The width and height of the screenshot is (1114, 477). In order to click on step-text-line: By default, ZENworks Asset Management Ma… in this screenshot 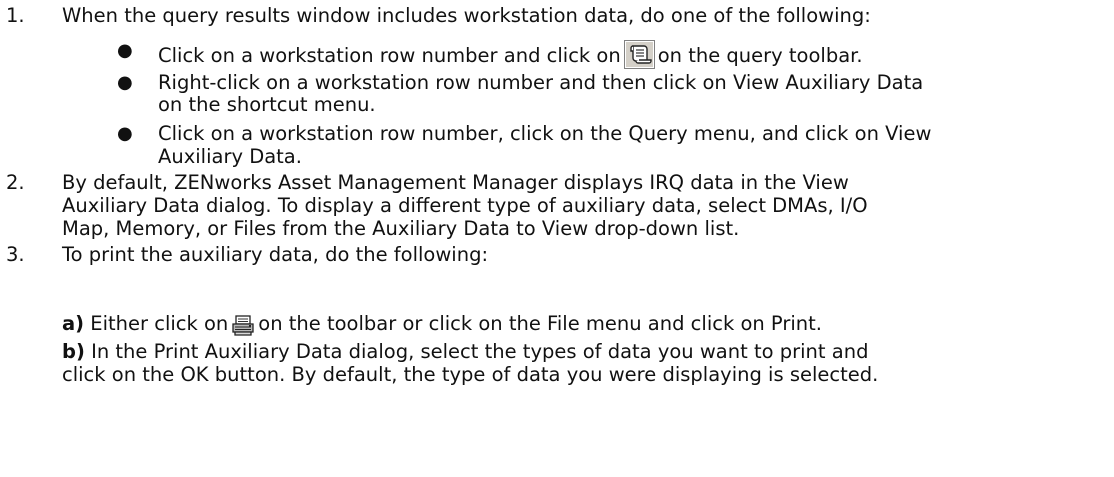, I will do `click(455, 182)`.